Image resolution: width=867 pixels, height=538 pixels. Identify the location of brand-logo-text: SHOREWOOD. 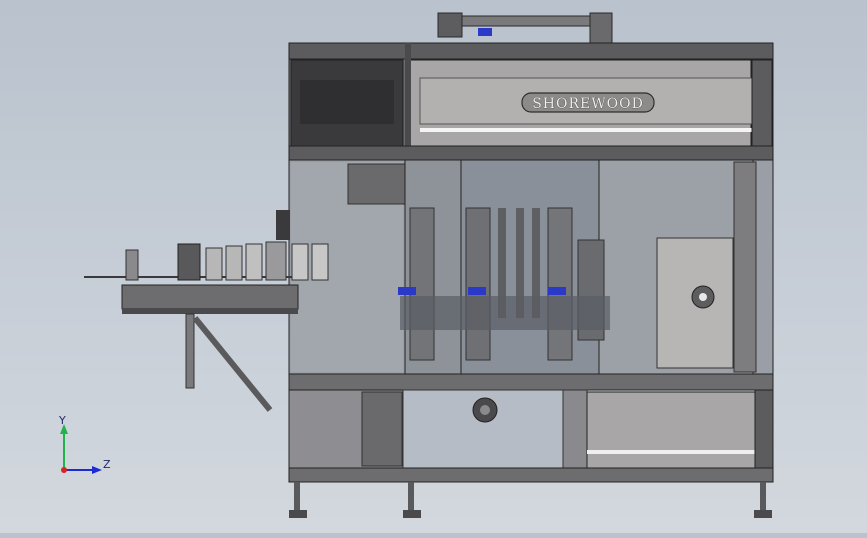
(588, 104).